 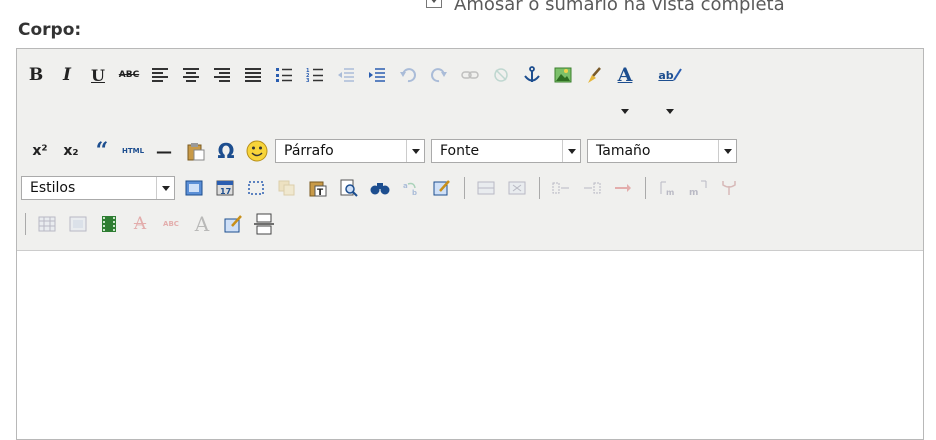 I want to click on align-justify-button, so click(x=253, y=75).